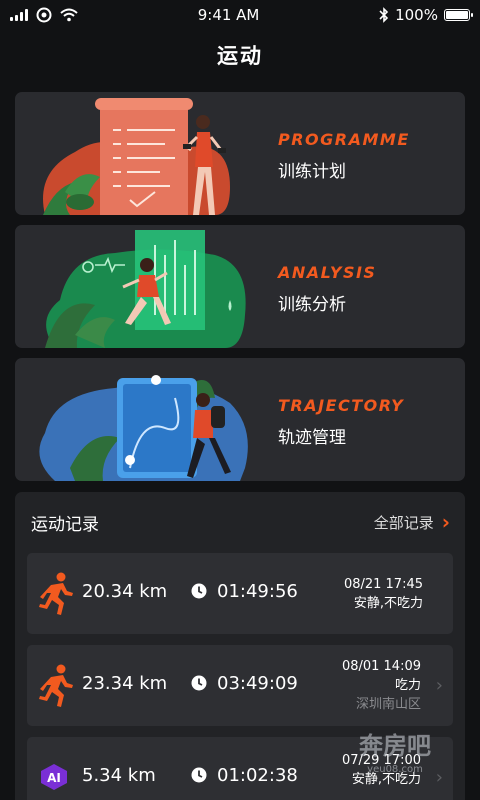 The image size is (480, 800). I want to click on battery-level, so click(456, 15).